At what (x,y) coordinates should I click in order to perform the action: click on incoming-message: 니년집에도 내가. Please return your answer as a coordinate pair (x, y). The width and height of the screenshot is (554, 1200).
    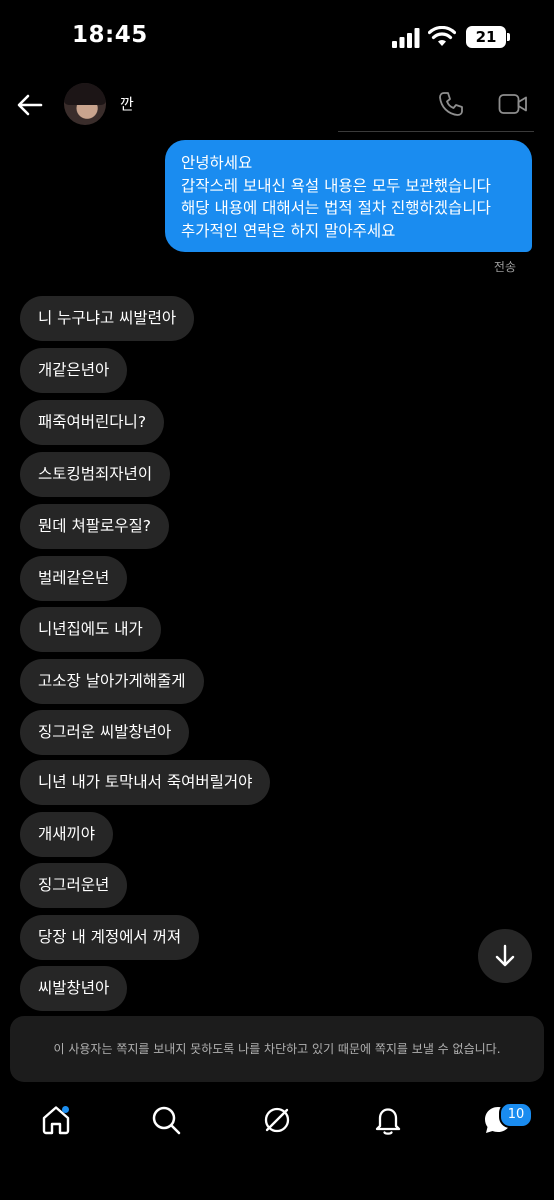
    Looking at the image, I should click on (90, 629).